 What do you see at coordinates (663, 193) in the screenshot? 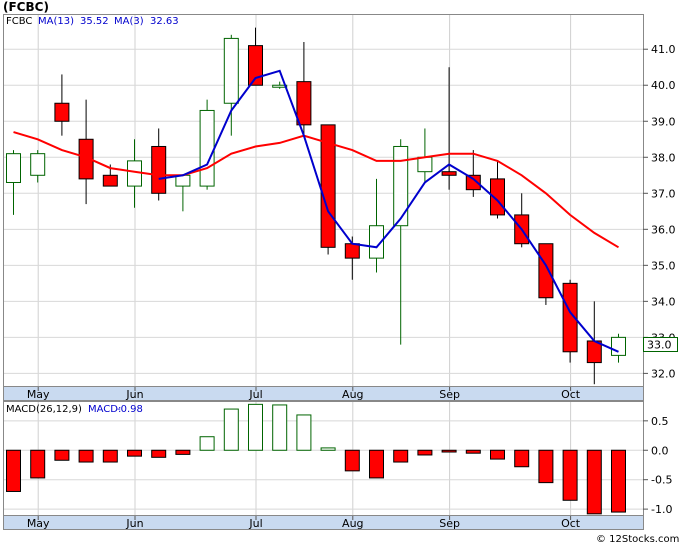
I see `price-y-tick-label: 37.0` at bounding box center [663, 193].